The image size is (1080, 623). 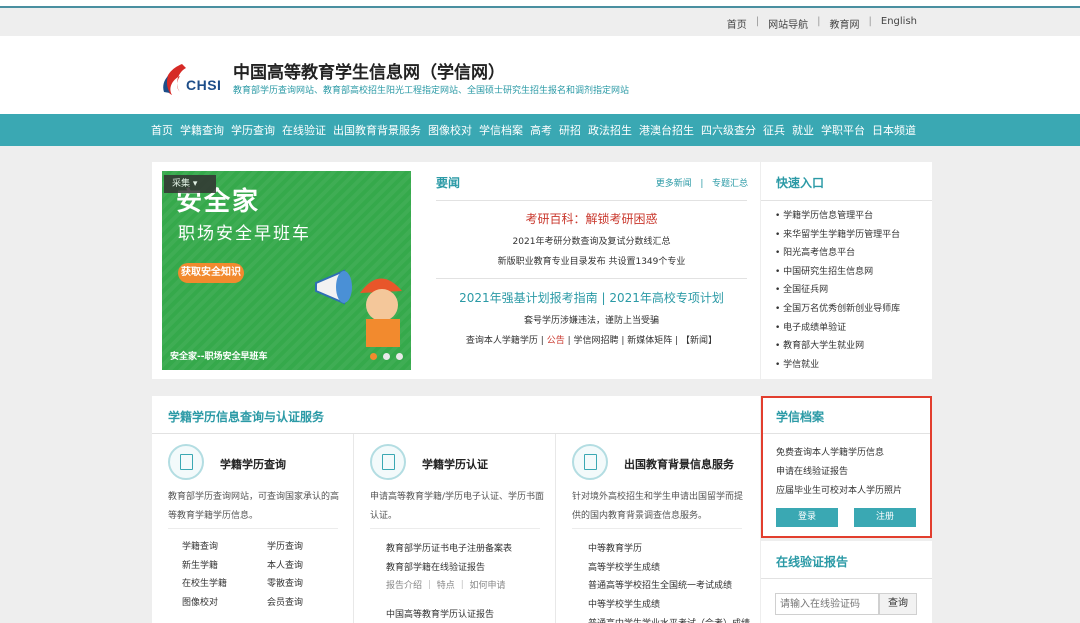 I want to click on quick-entry-label: 阳光高考信息平台, so click(x=819, y=253).